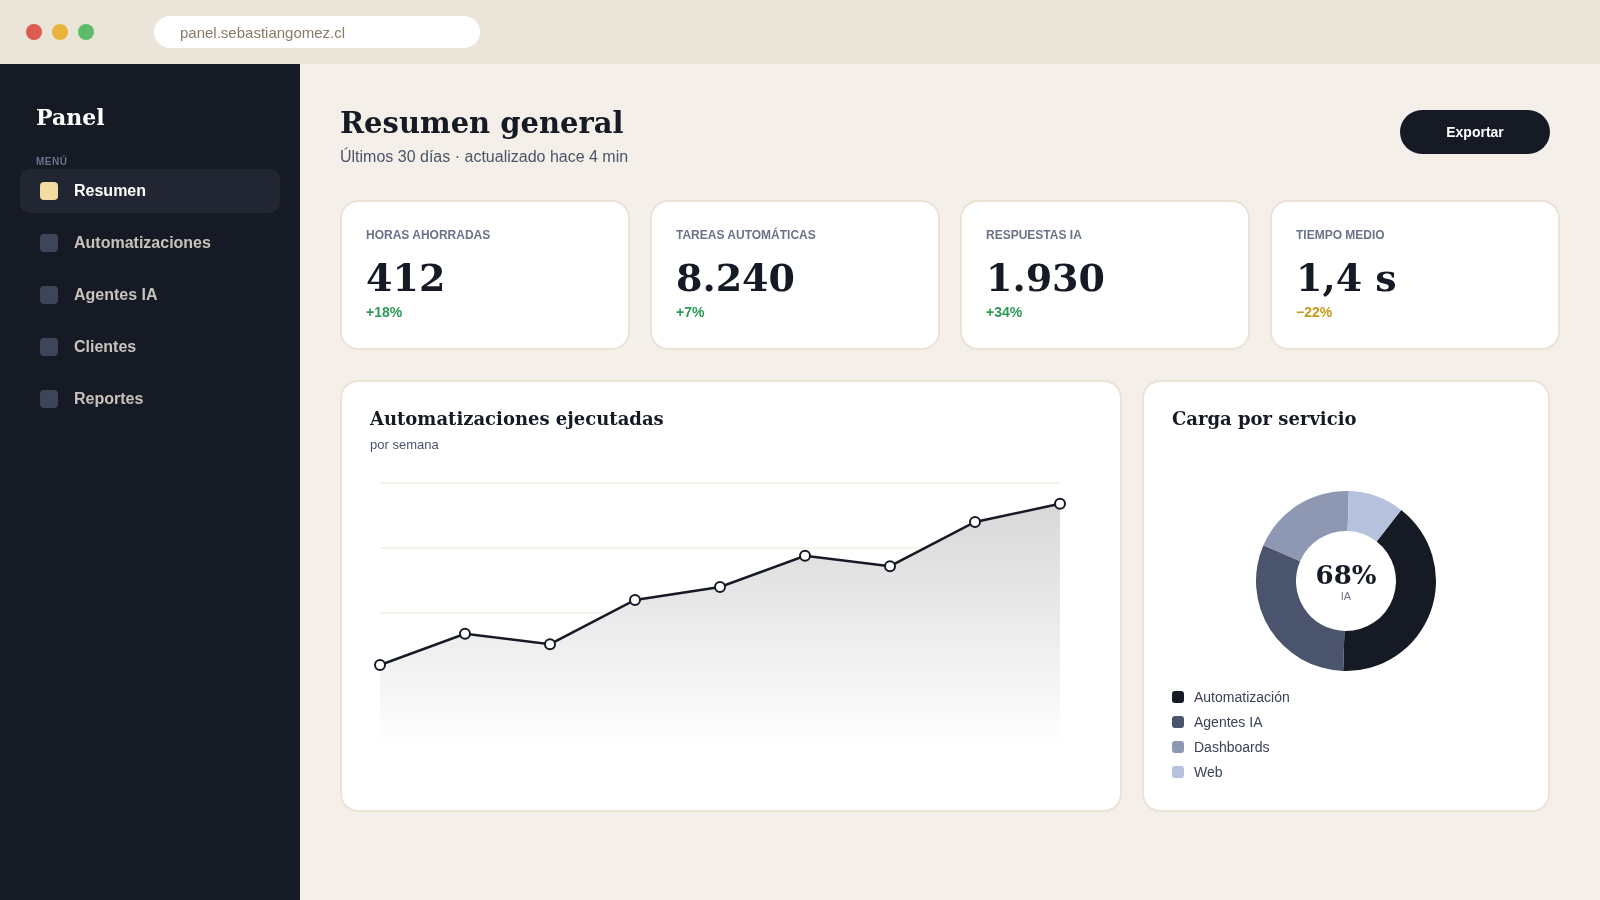 The image size is (1600, 900). Describe the element at coordinates (317, 32) in the screenshot. I see `address-field: panel.sebastiangomez.cl` at that location.